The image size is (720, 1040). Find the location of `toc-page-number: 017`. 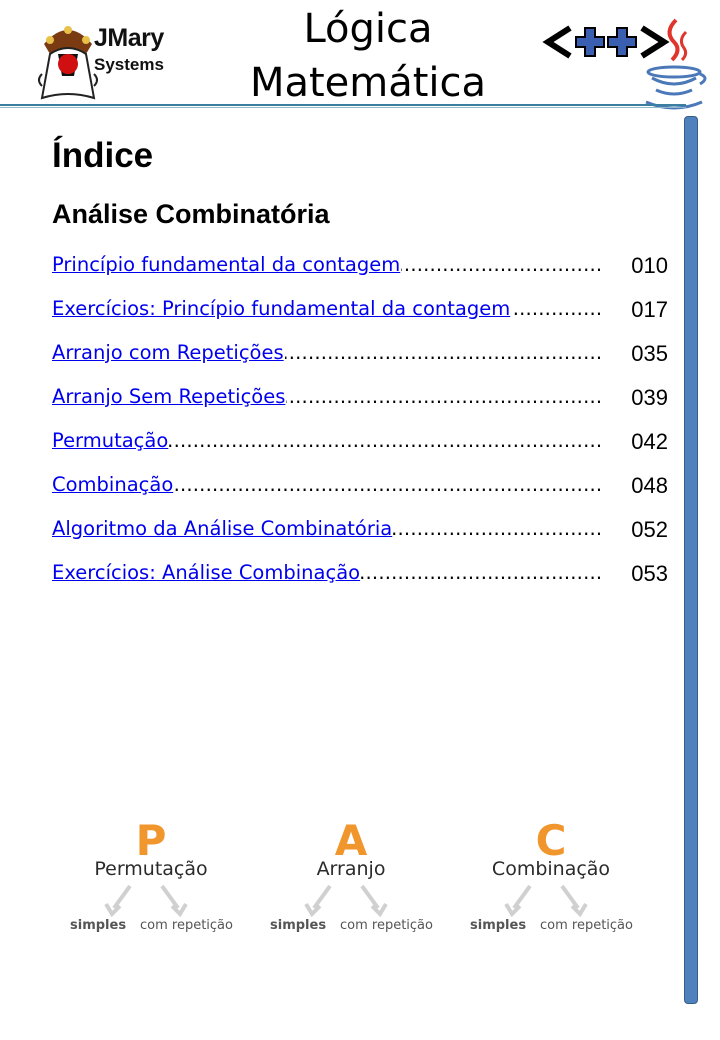

toc-page-number: 017 is located at coordinates (649, 309).